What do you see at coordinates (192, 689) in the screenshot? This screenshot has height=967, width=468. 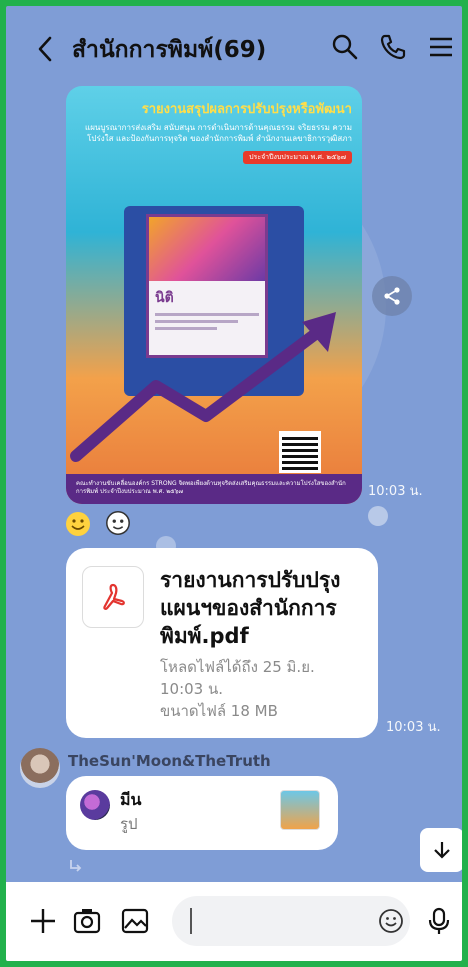 I see `file-download-time: 10:03 น.` at bounding box center [192, 689].